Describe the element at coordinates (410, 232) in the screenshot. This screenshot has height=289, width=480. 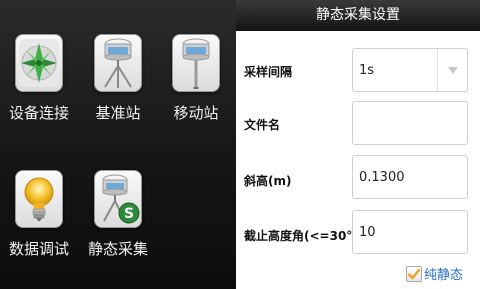
I see `cutoff-angle-input` at that location.